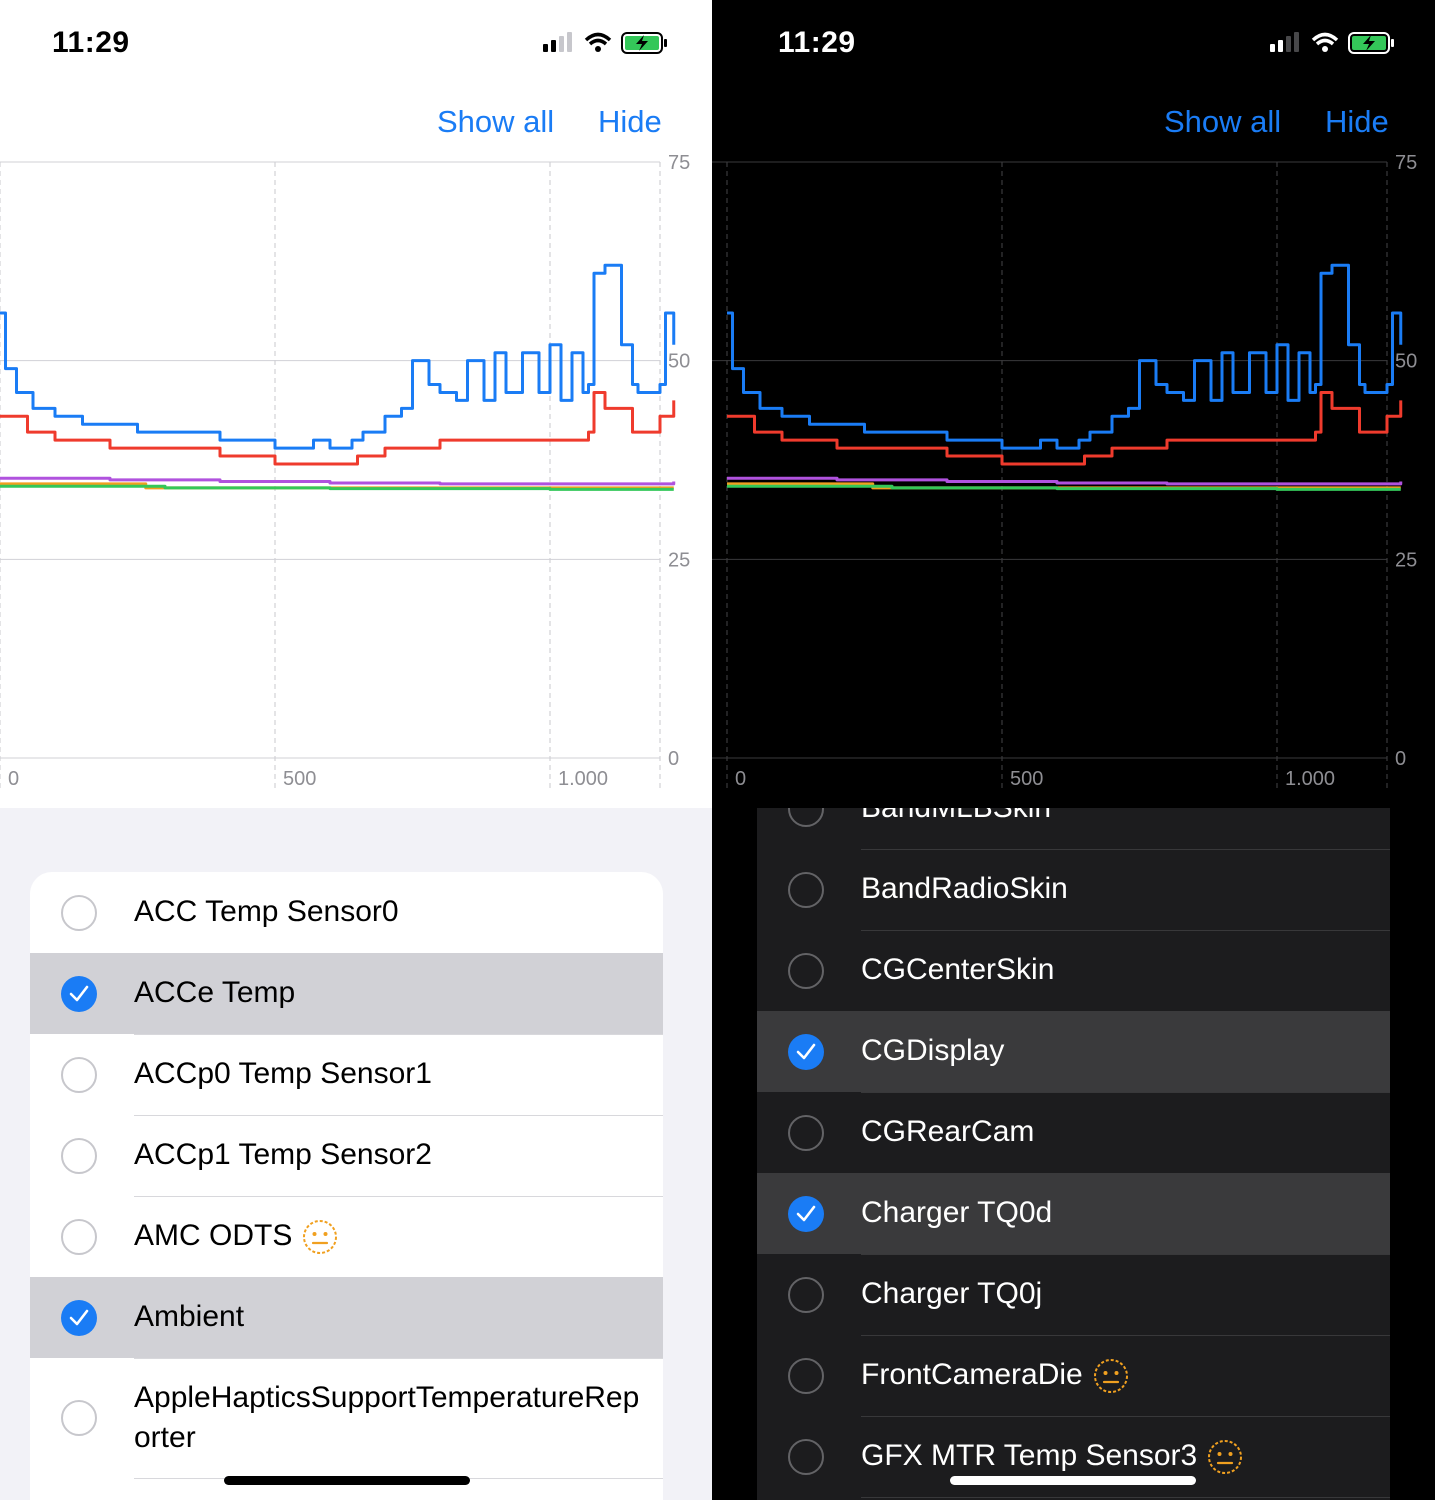 This screenshot has width=1435, height=1500. Describe the element at coordinates (346, 993) in the screenshot. I see `sensor-row: ACCe Temp` at that location.